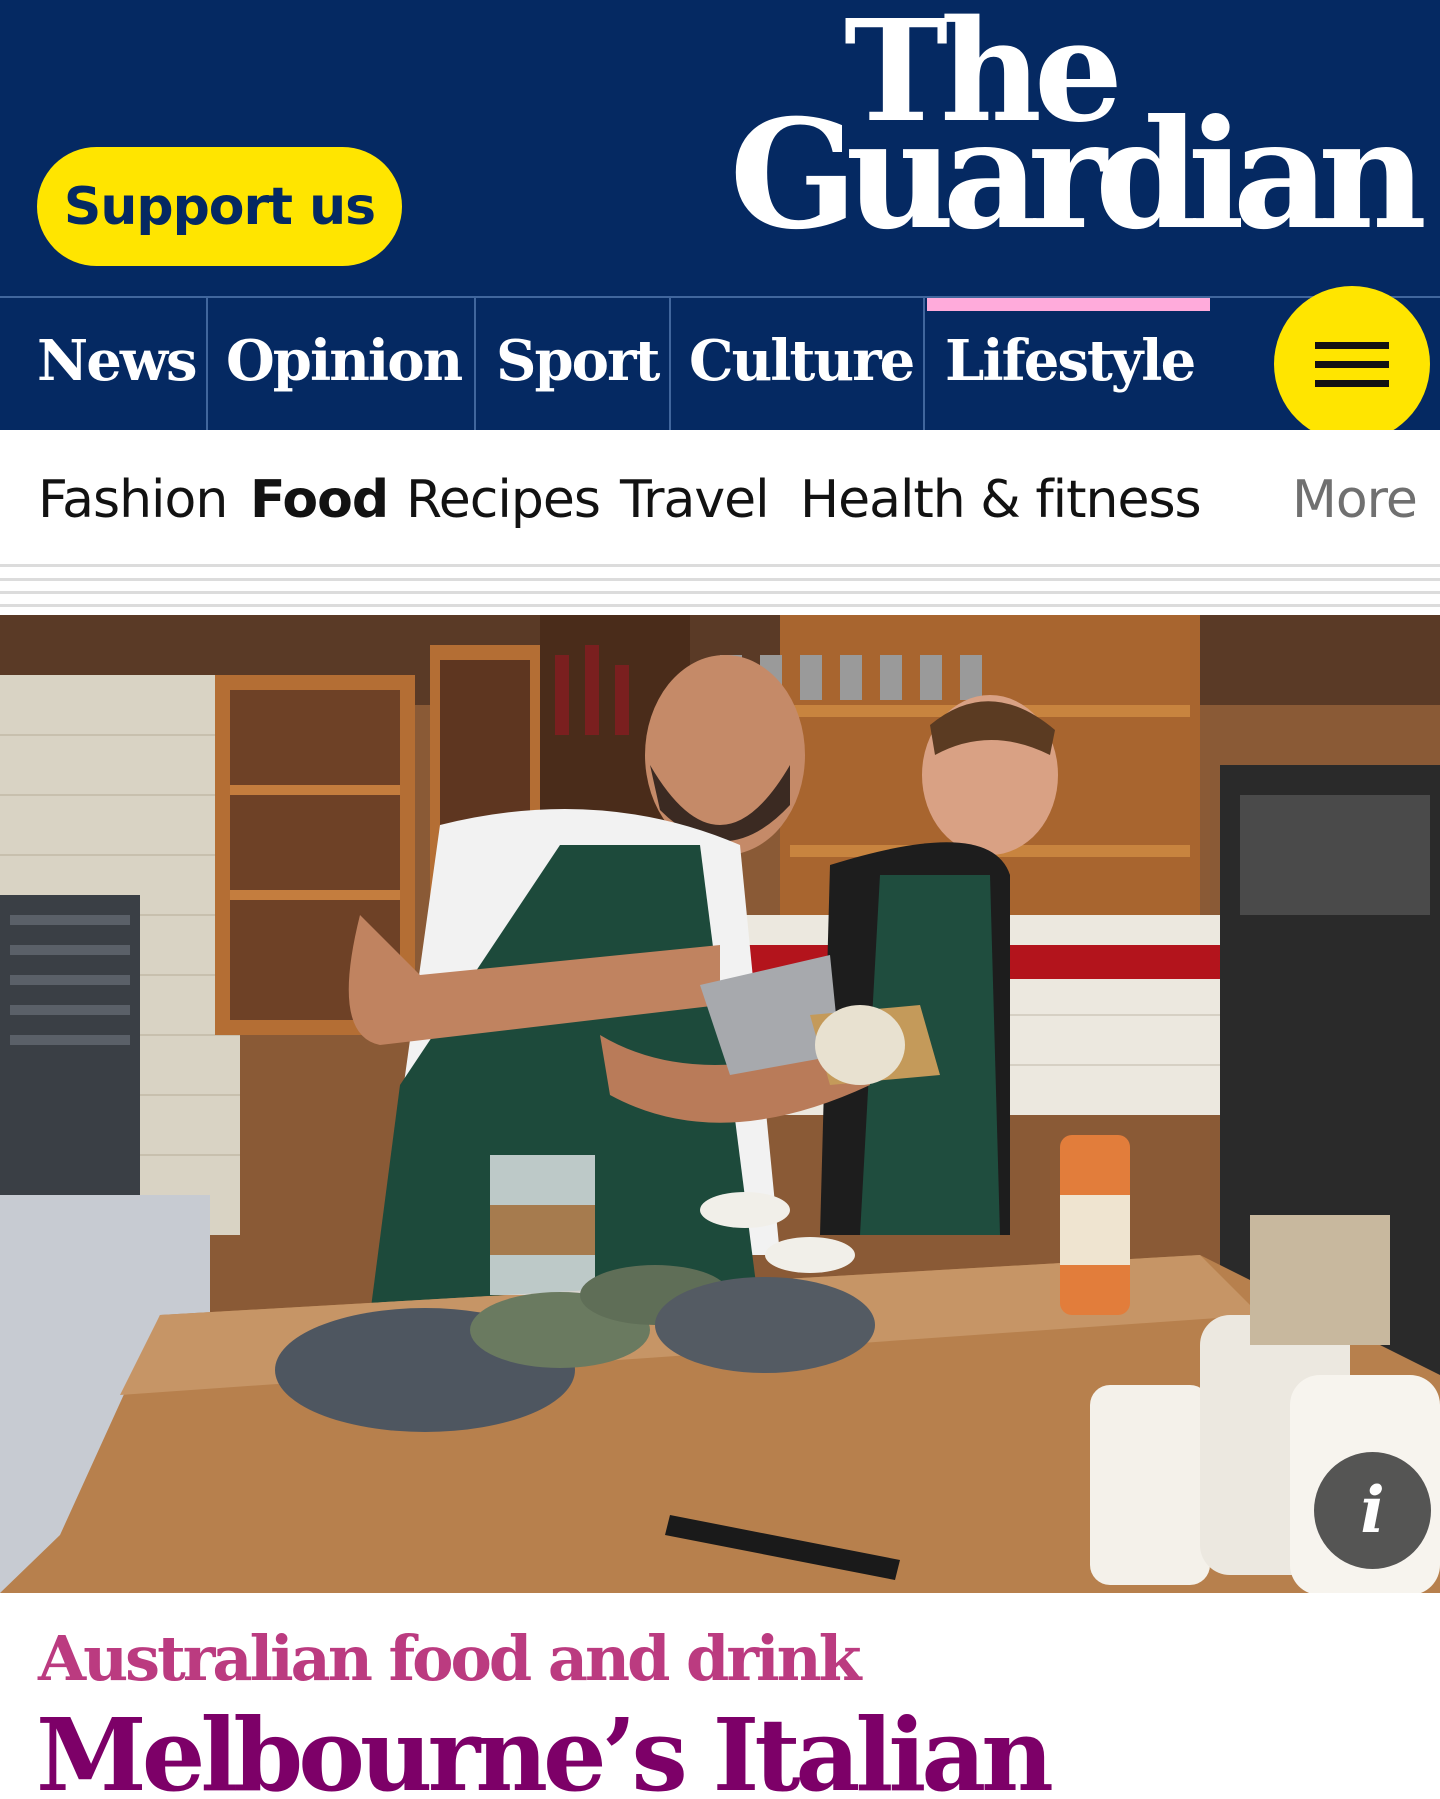 The image size is (1440, 1799). Describe the element at coordinates (695, 500) in the screenshot. I see `subnav-travel: Travel` at that location.